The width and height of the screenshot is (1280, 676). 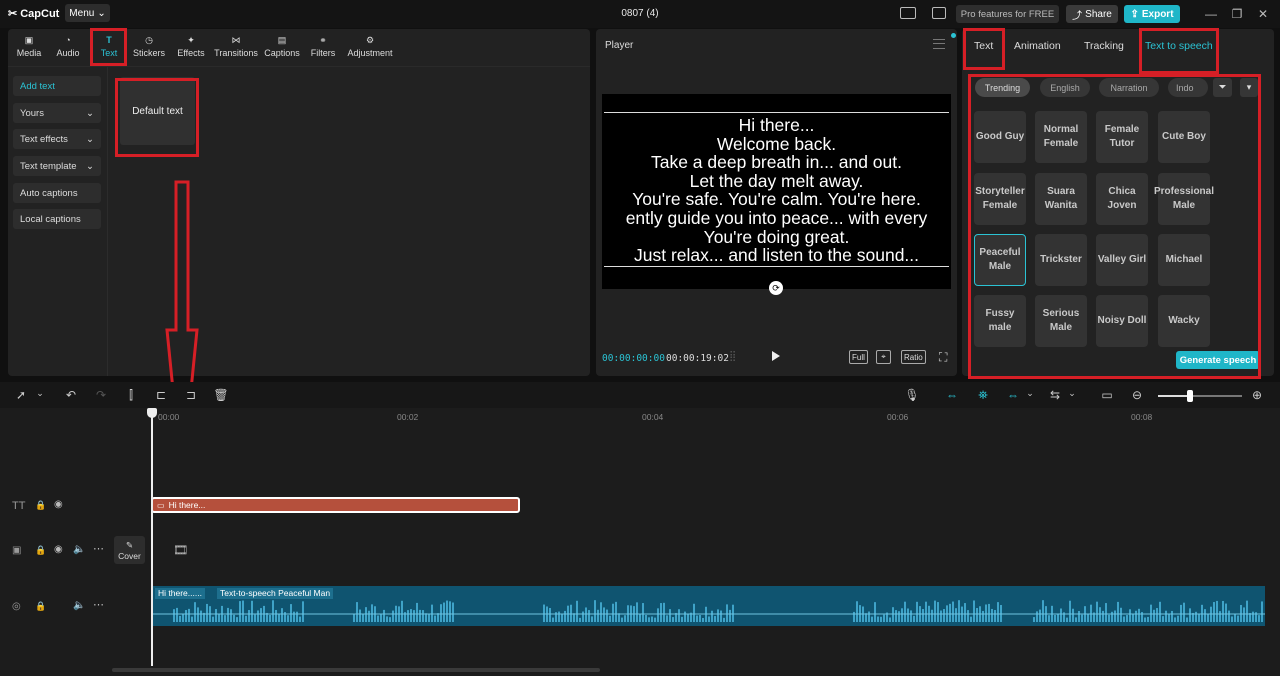 What do you see at coordinates (157, 111) in the screenshot?
I see `default-text-card: Default text` at bounding box center [157, 111].